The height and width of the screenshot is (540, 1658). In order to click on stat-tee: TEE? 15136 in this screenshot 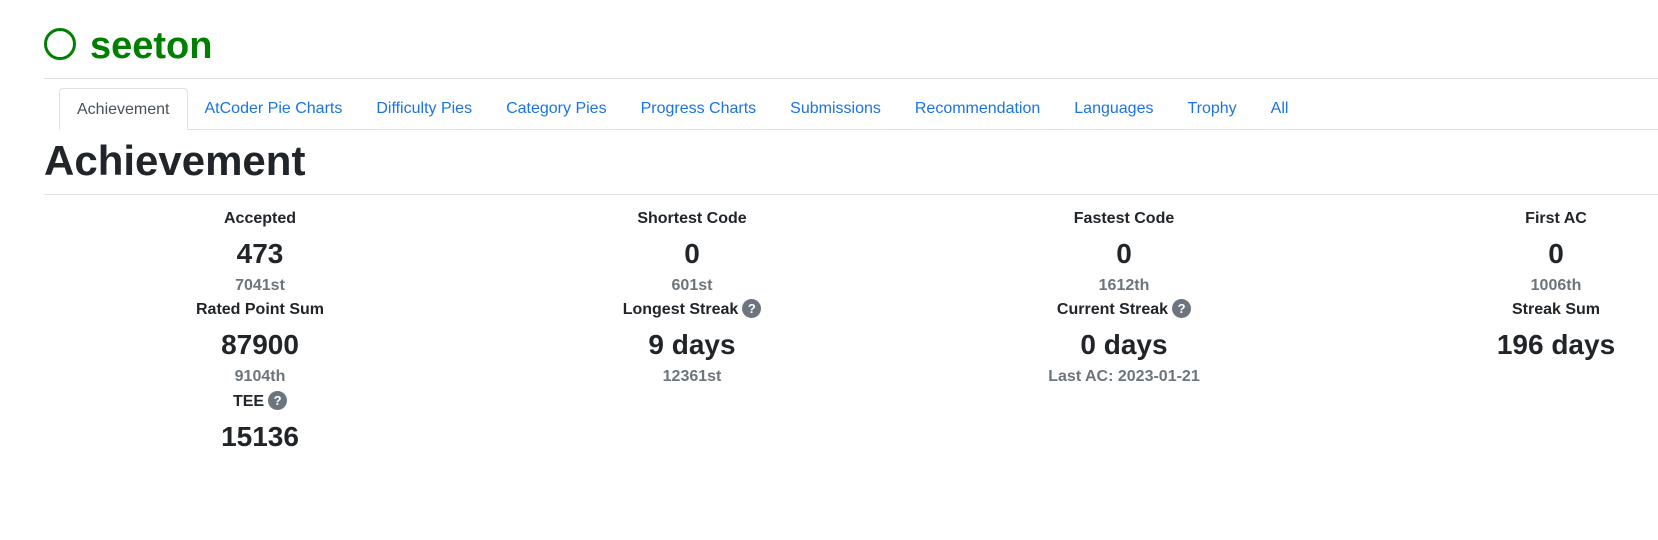, I will do `click(260, 424)`.